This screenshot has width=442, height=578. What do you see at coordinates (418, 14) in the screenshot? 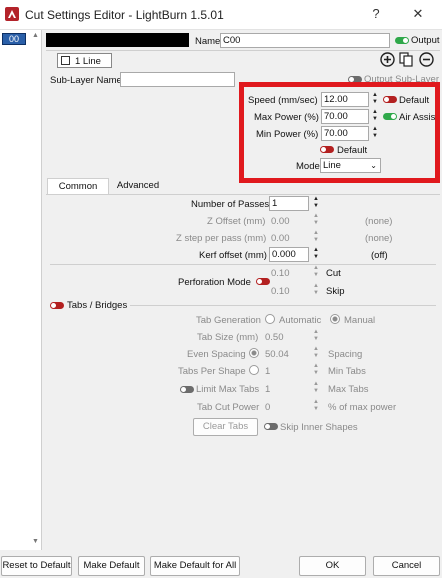
I see `close-button: ✕` at bounding box center [418, 14].